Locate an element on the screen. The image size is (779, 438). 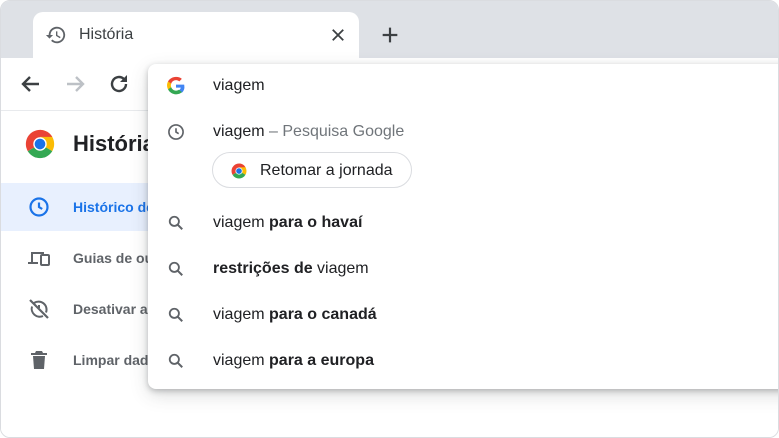
suggestion-row: viagem para o havaí is located at coordinates (463, 223).